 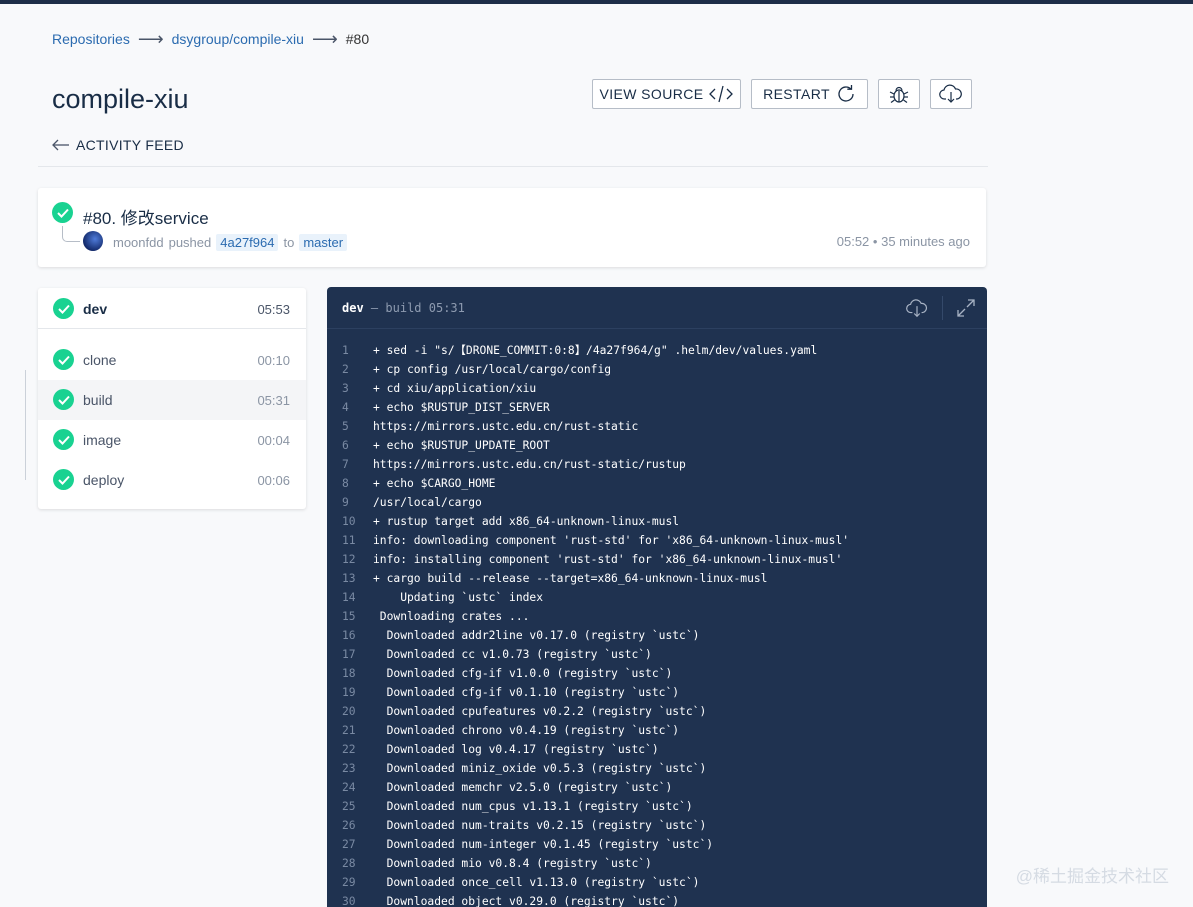 I want to click on log-line-number: 16, so click(x=349, y=635).